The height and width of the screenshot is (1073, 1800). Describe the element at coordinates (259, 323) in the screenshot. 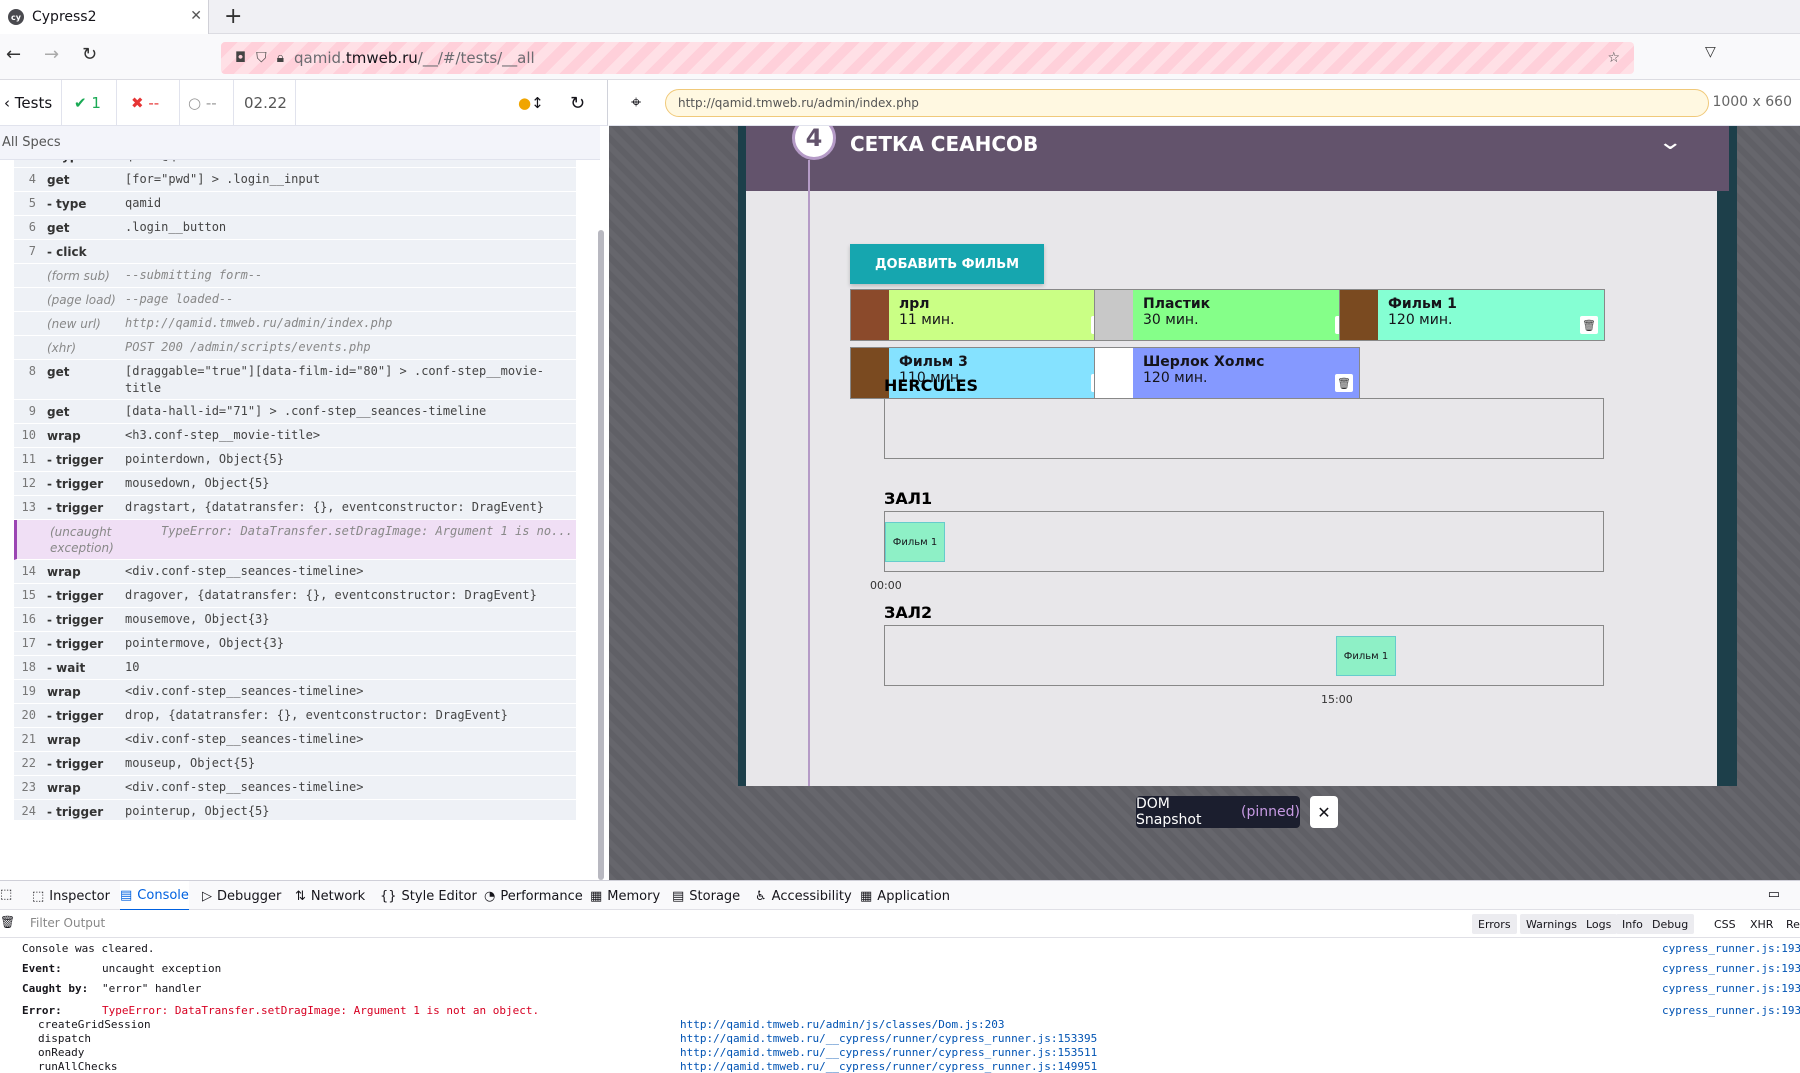

I see `command-message: http://qamid.tmweb.ru/admin/index.php` at that location.